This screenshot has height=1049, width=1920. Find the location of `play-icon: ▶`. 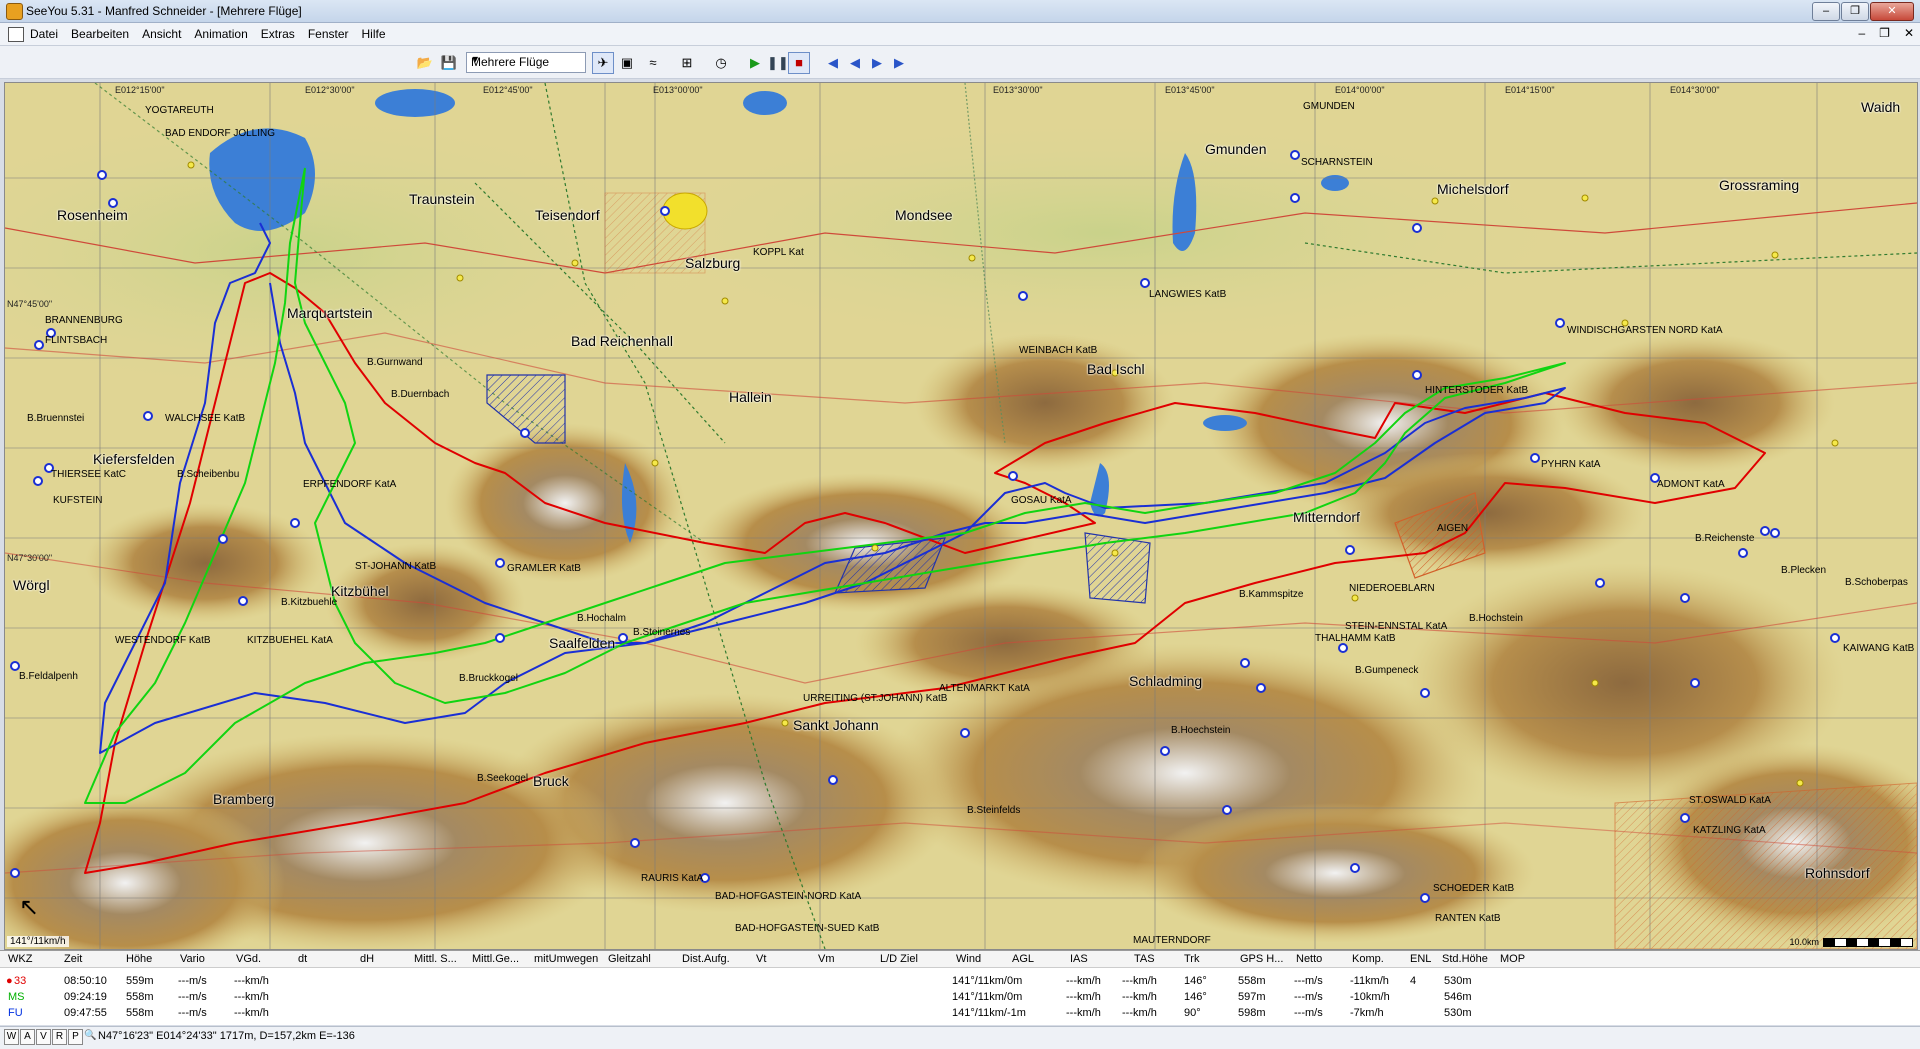

play-icon: ▶ is located at coordinates (755, 63).